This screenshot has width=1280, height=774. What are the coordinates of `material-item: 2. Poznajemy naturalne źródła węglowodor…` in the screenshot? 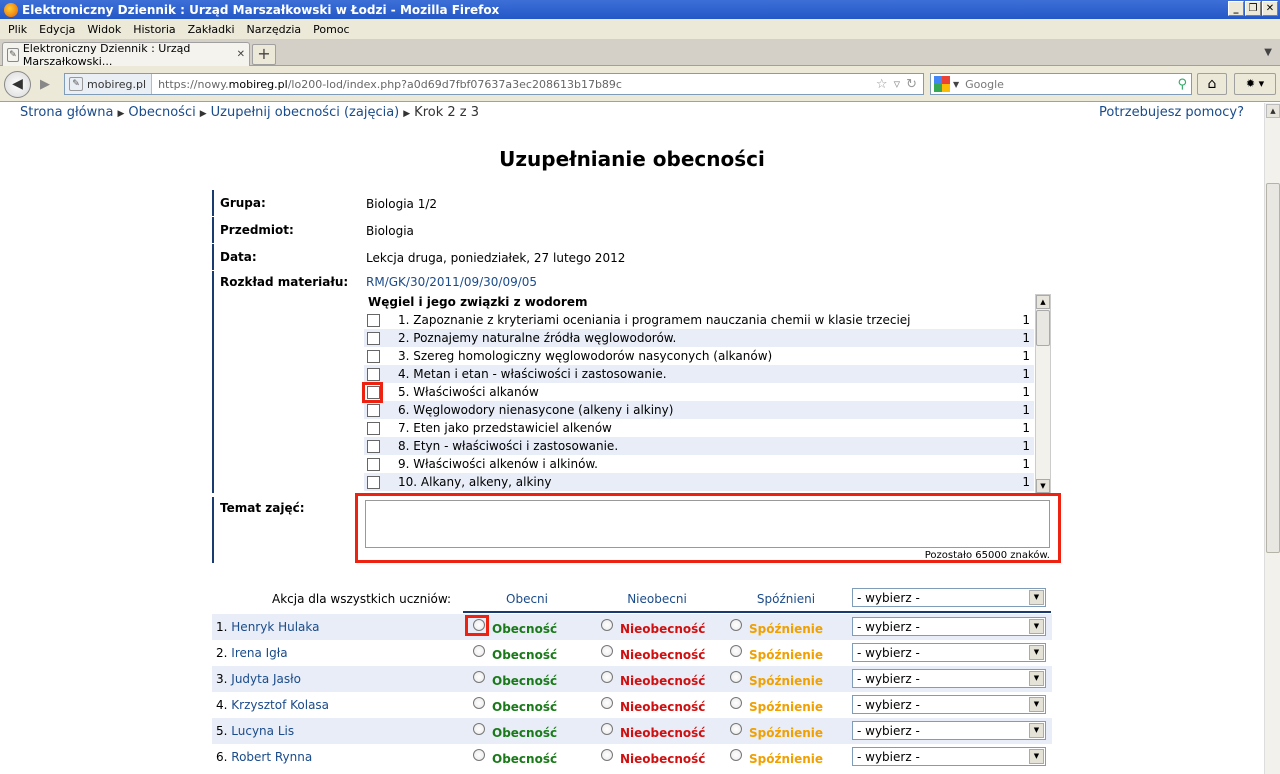 It's located at (699, 338).